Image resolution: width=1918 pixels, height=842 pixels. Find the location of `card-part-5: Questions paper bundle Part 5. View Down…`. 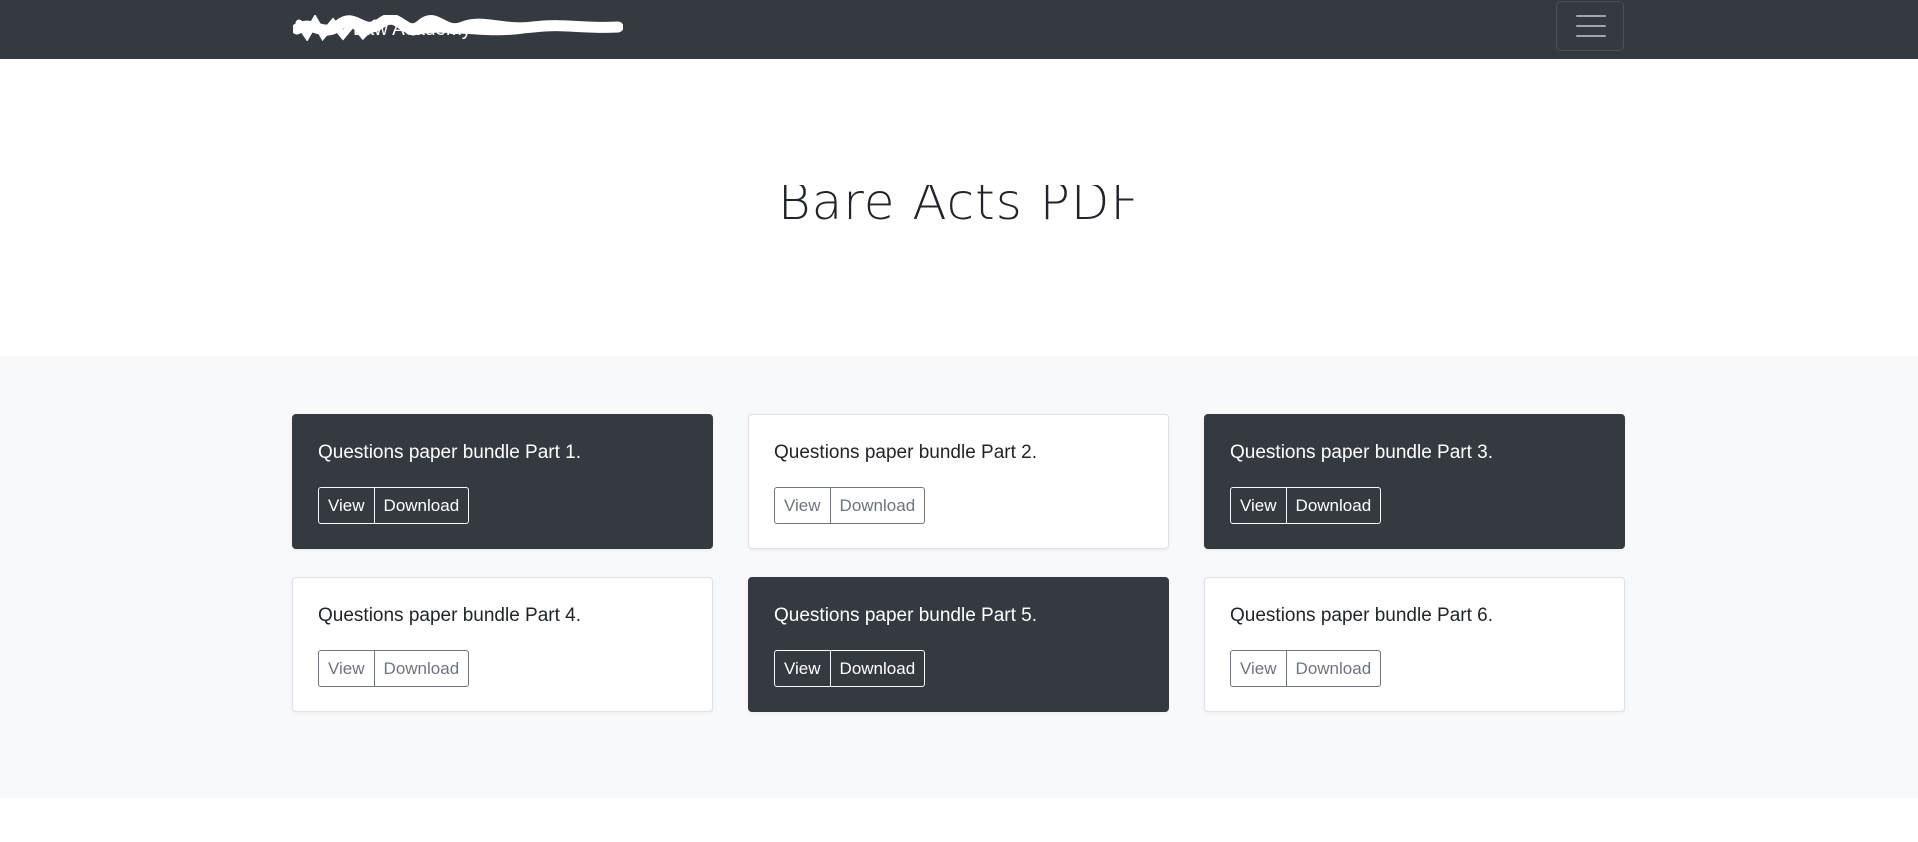

card-part-5: Questions paper bundle Part 5. View Down… is located at coordinates (958, 644).